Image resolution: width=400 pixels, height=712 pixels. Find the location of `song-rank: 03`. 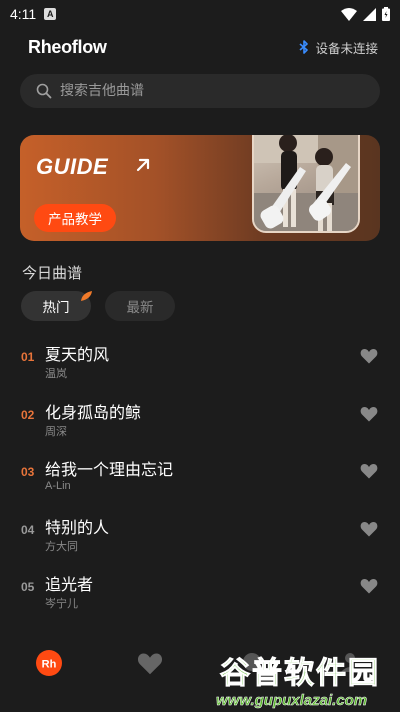

song-rank: 03 is located at coordinates (28, 472).